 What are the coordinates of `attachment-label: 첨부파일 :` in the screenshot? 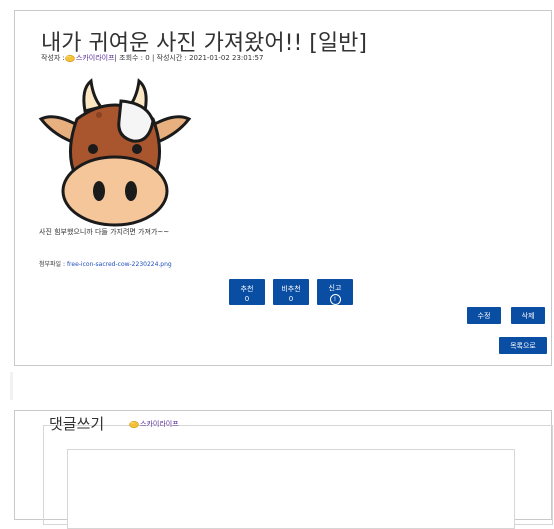 It's located at (52, 264).